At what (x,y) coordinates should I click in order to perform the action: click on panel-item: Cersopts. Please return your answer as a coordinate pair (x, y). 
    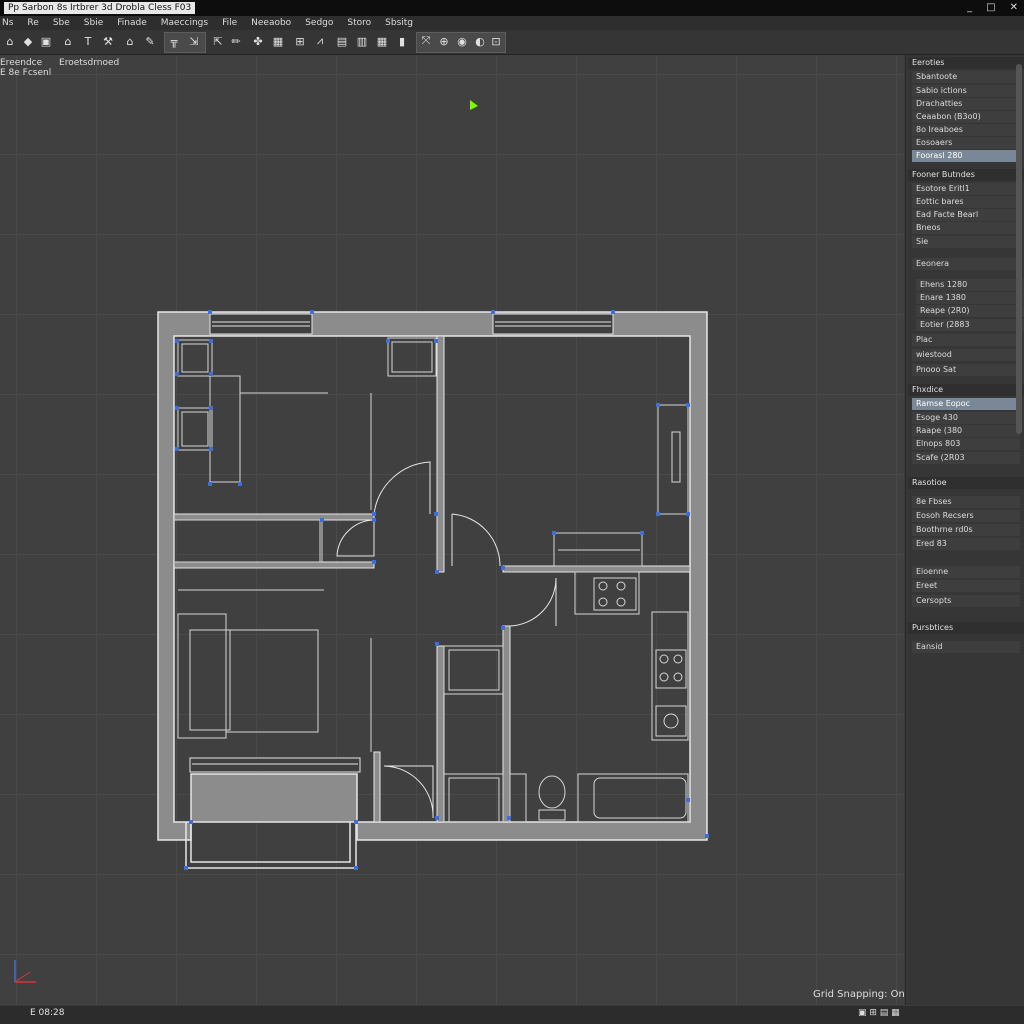
    Looking at the image, I should click on (966, 601).